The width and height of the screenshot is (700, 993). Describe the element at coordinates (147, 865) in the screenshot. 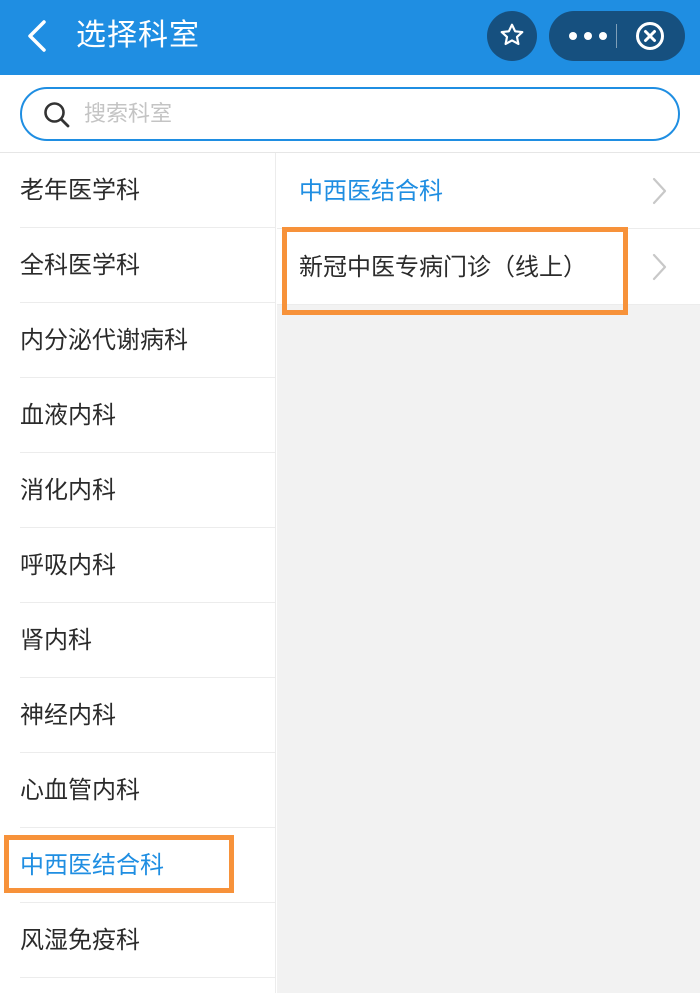

I see `department-item-integrated-medicine: 中西医结合科` at that location.